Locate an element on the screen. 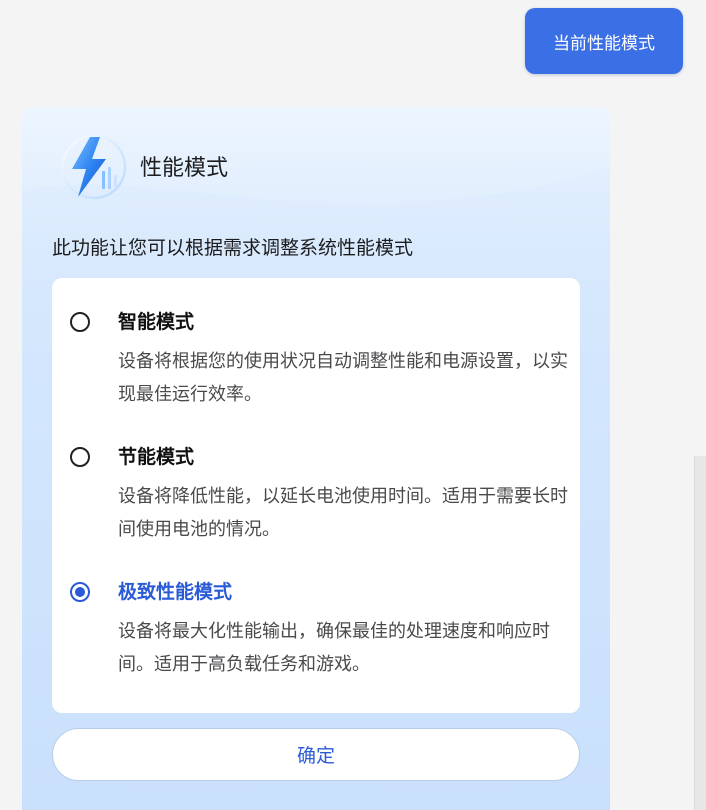 The height and width of the screenshot is (810, 706). option-description: 设备将降低性能，以延长电池使用时间。适用于需要长时间使用电池的情况。 is located at coordinates (343, 513).